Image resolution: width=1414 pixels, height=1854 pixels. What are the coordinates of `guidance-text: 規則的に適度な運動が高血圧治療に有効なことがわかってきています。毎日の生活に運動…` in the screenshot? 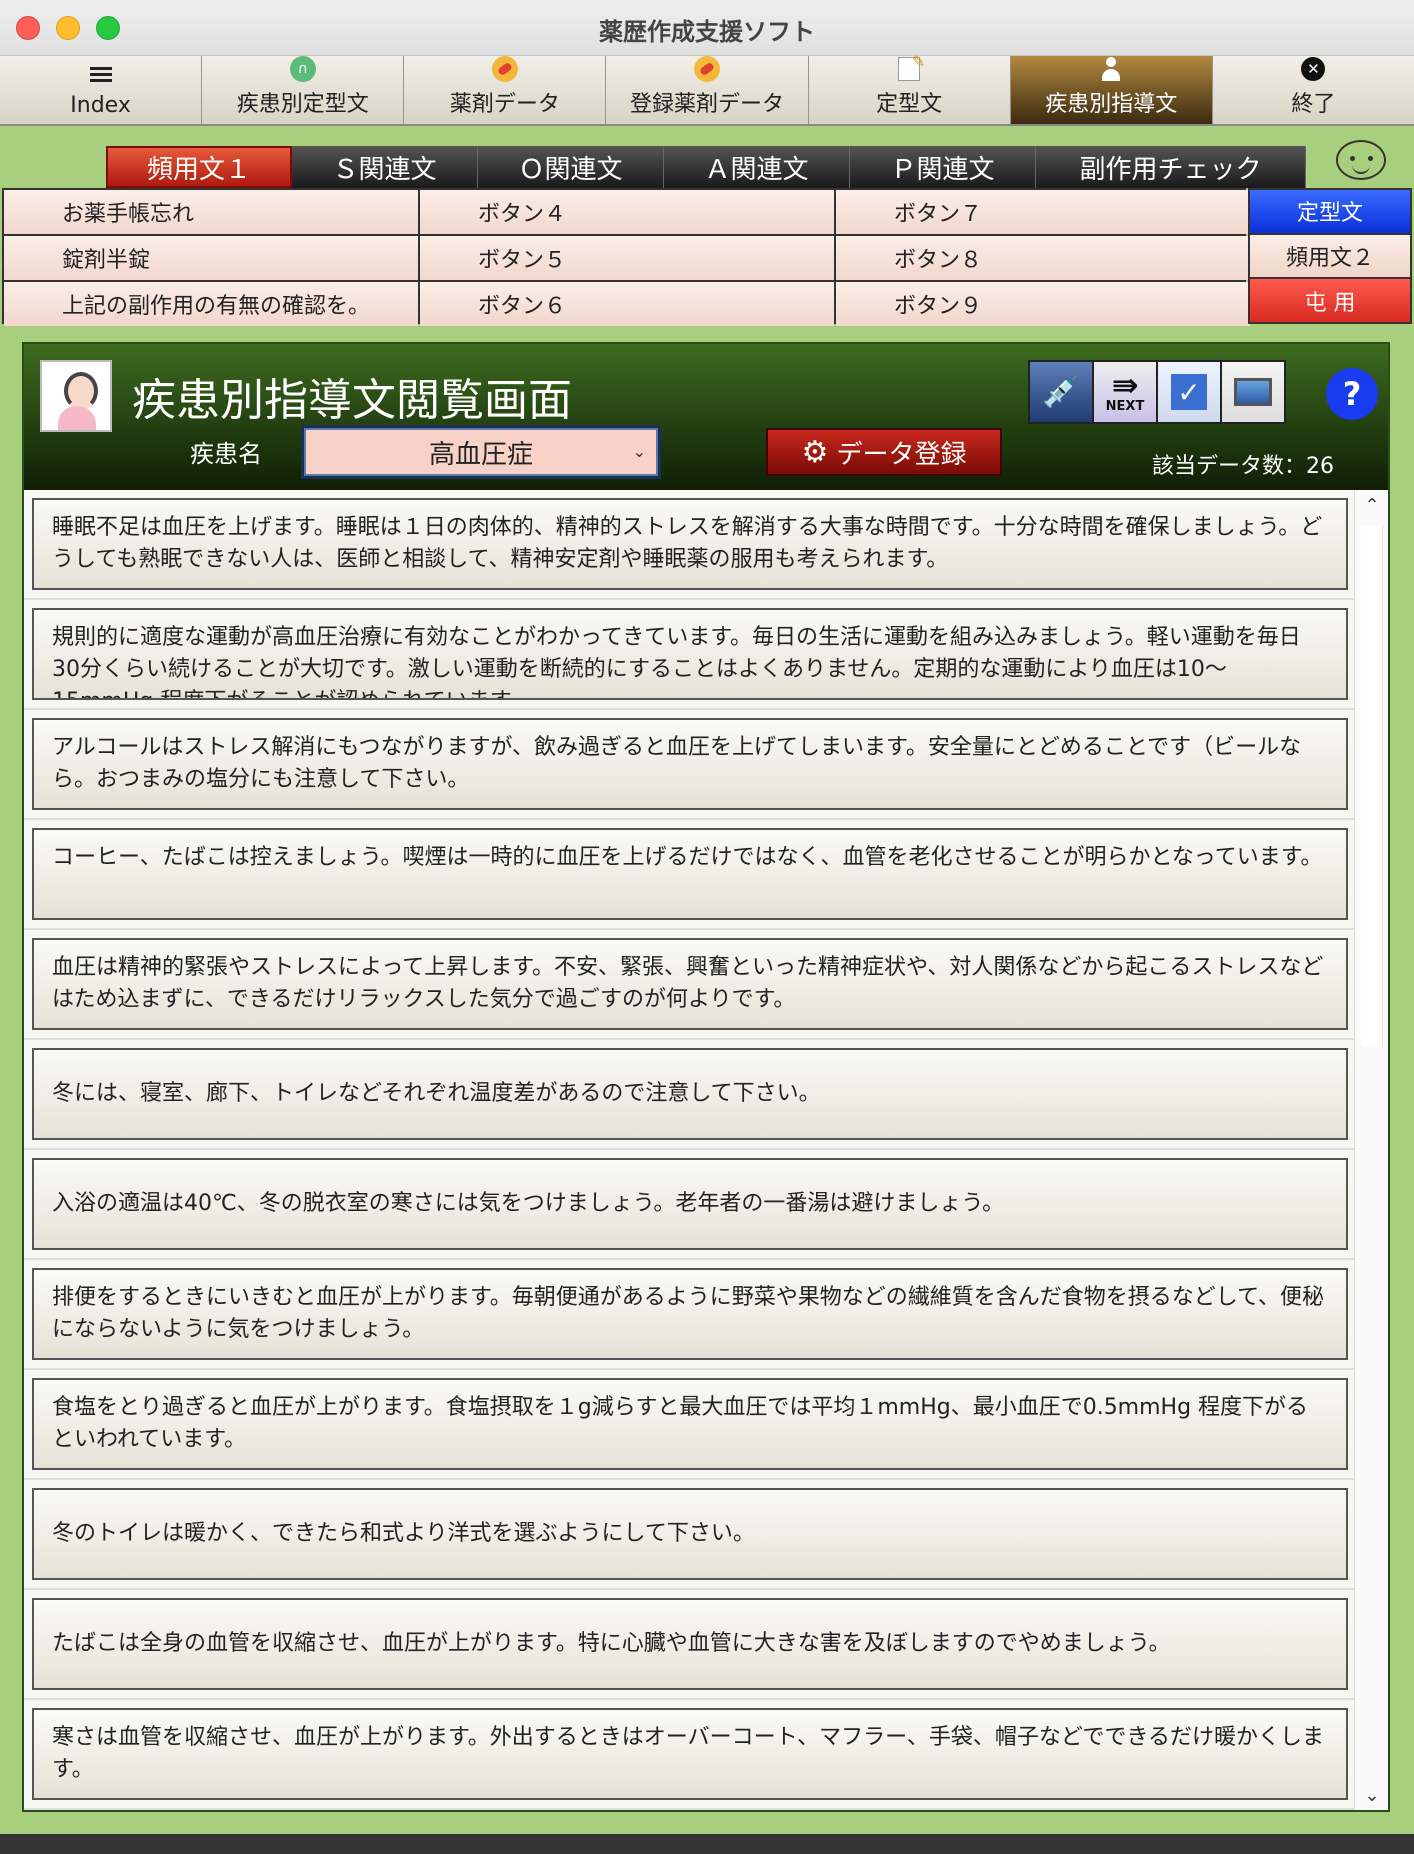 It's located at (690, 654).